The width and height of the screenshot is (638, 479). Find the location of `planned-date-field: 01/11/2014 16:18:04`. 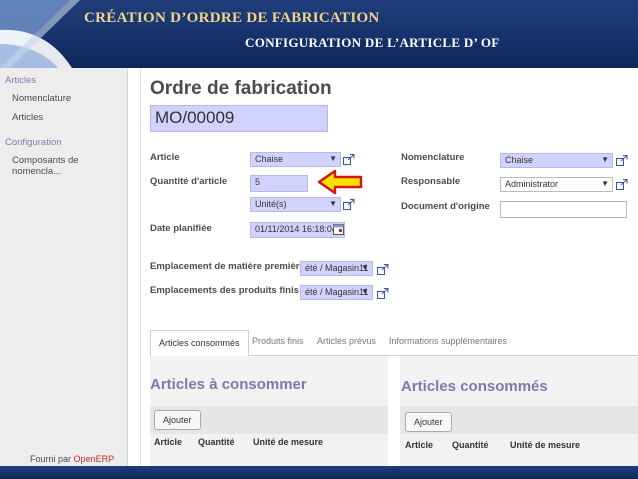

planned-date-field: 01/11/2014 16:18:04 is located at coordinates (297, 230).